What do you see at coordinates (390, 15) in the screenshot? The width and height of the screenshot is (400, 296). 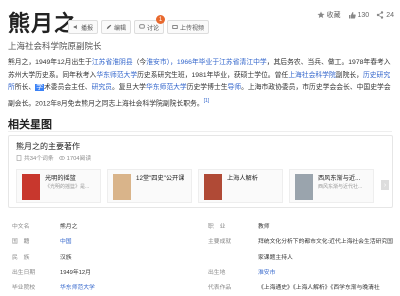 I see `share-count: 24` at bounding box center [390, 15].